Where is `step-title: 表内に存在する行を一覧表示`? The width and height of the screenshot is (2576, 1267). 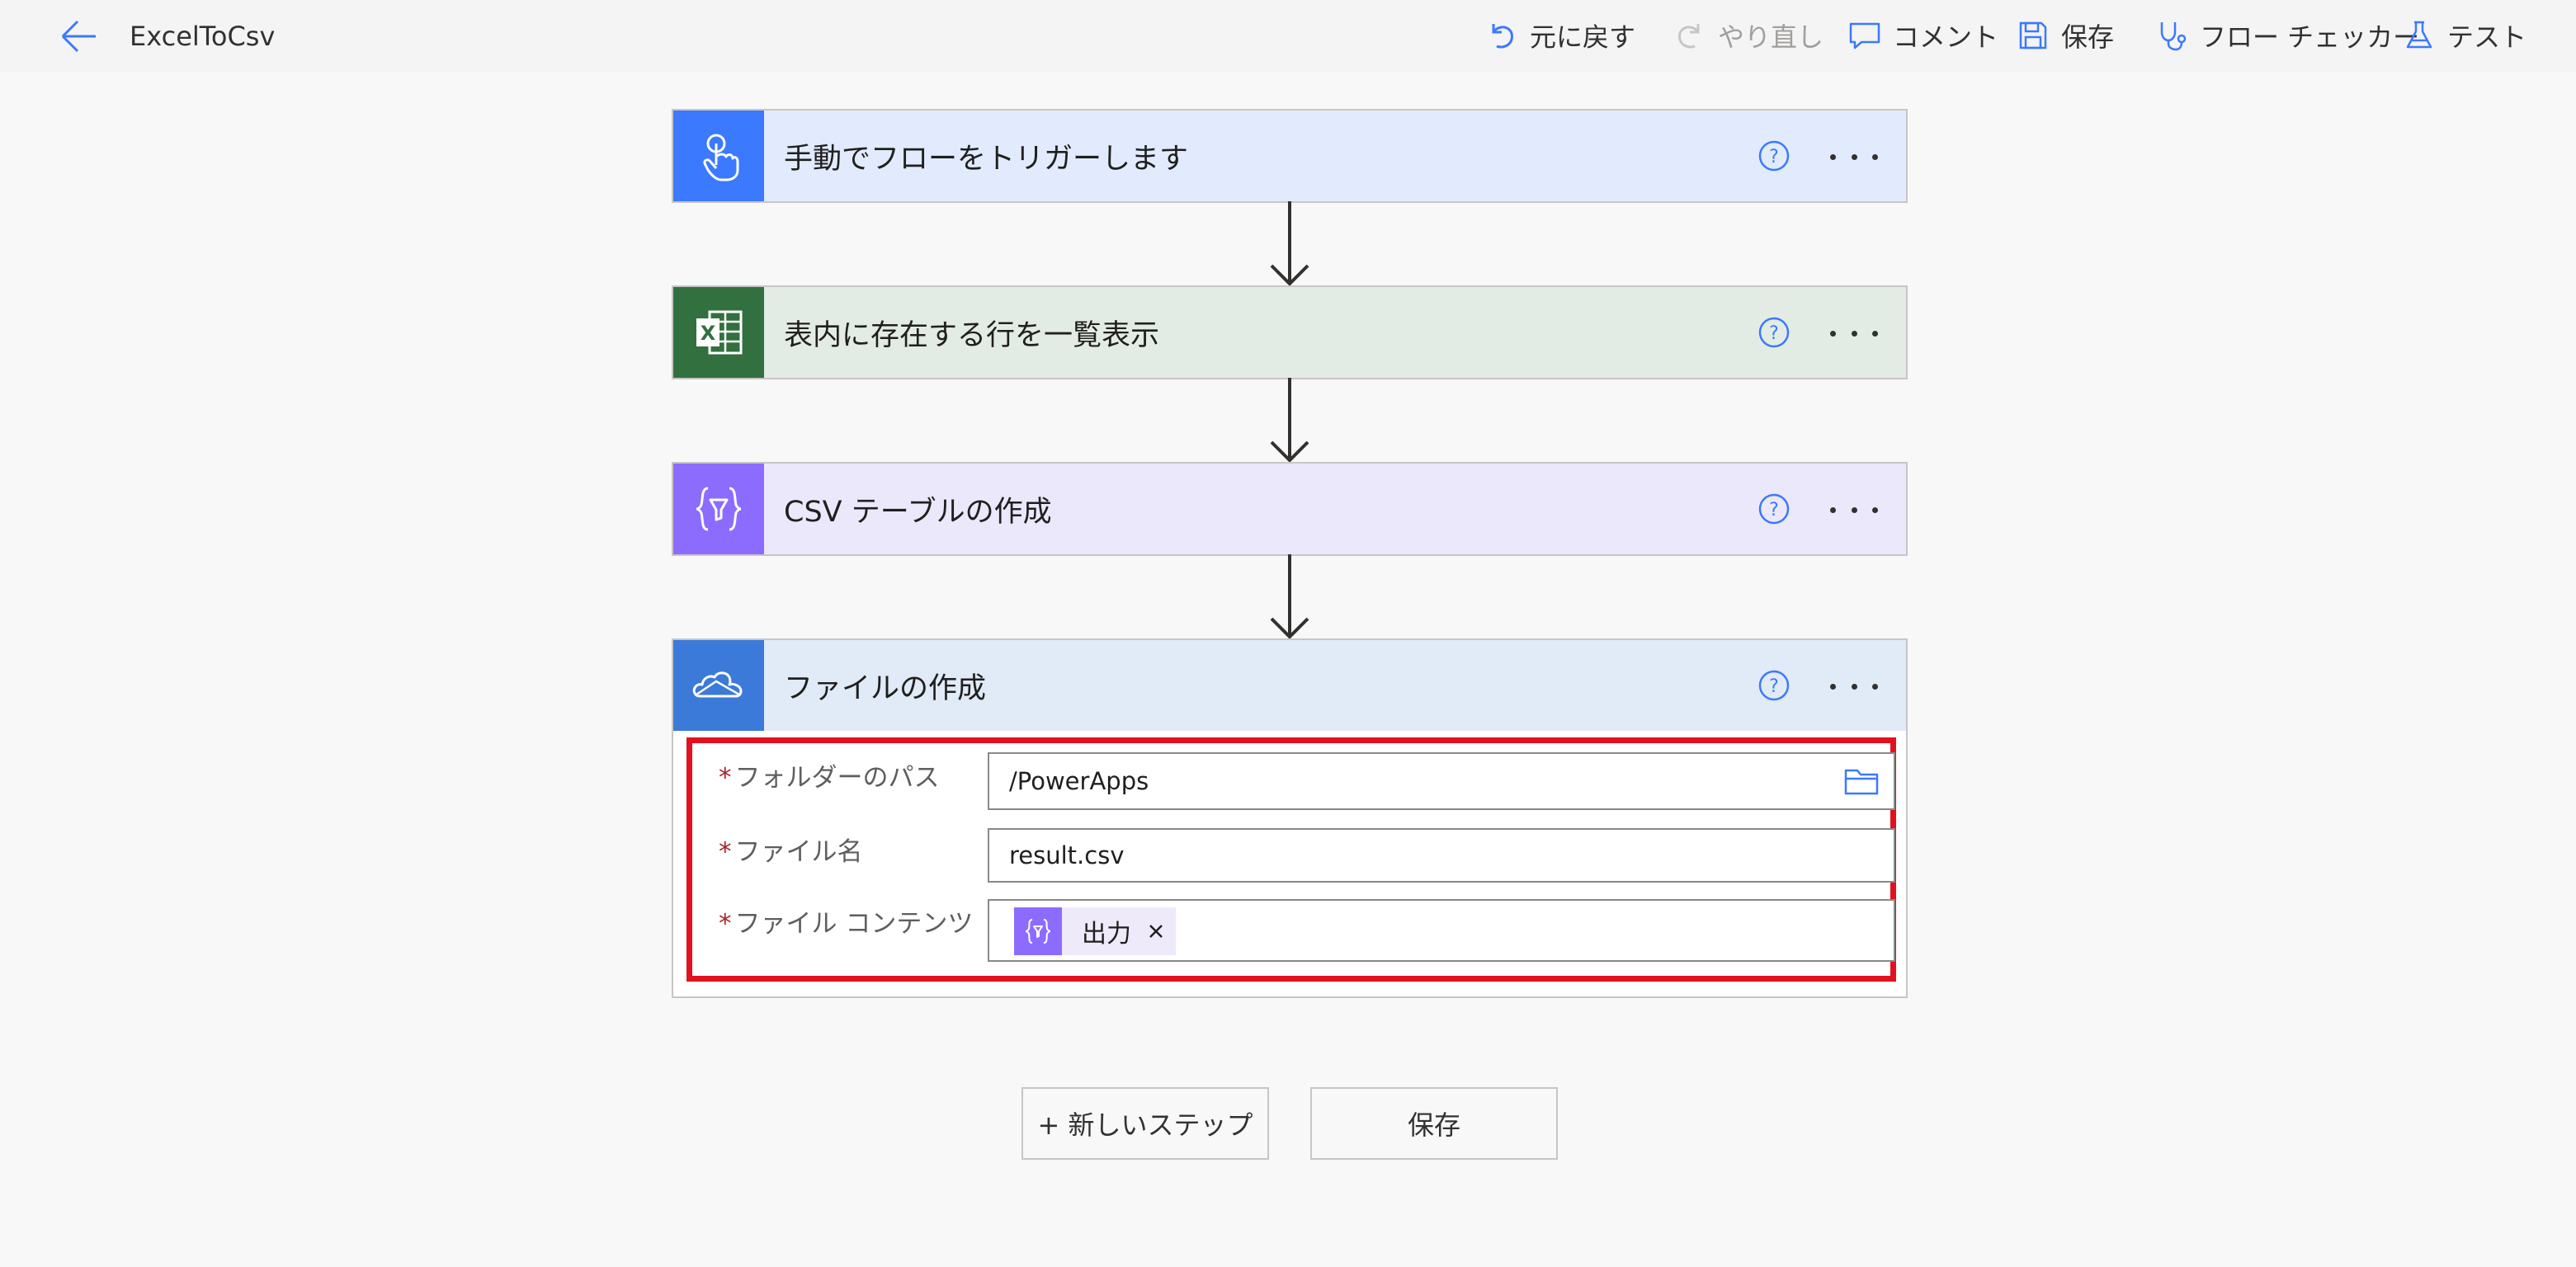
step-title: 表内に存在する行を一覧表示 is located at coordinates (972, 335).